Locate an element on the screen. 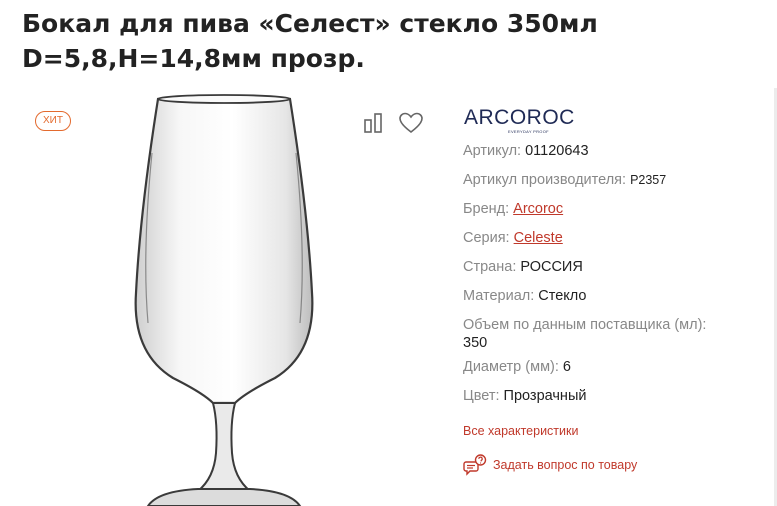 This screenshot has height=506, width=777. prop-value: Прозрачный is located at coordinates (545, 396).